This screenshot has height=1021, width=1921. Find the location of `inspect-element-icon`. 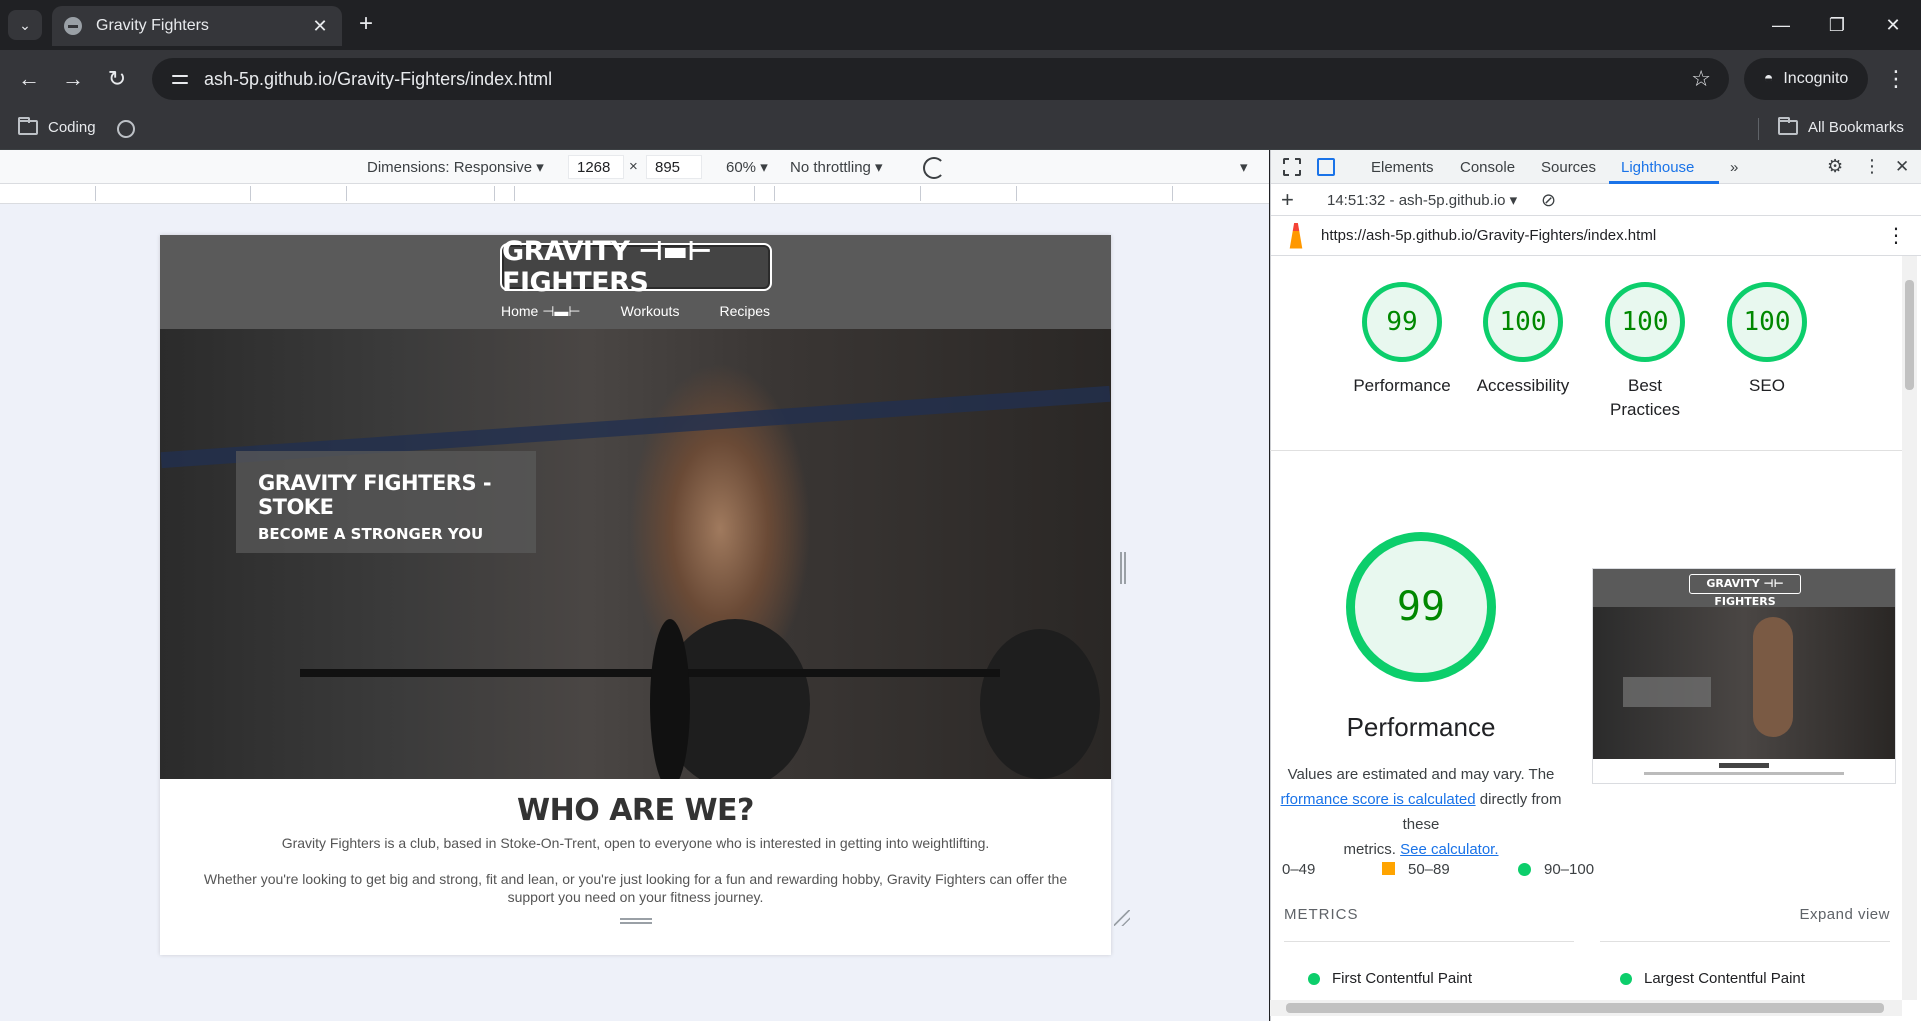

inspect-element-icon is located at coordinates (1292, 167).